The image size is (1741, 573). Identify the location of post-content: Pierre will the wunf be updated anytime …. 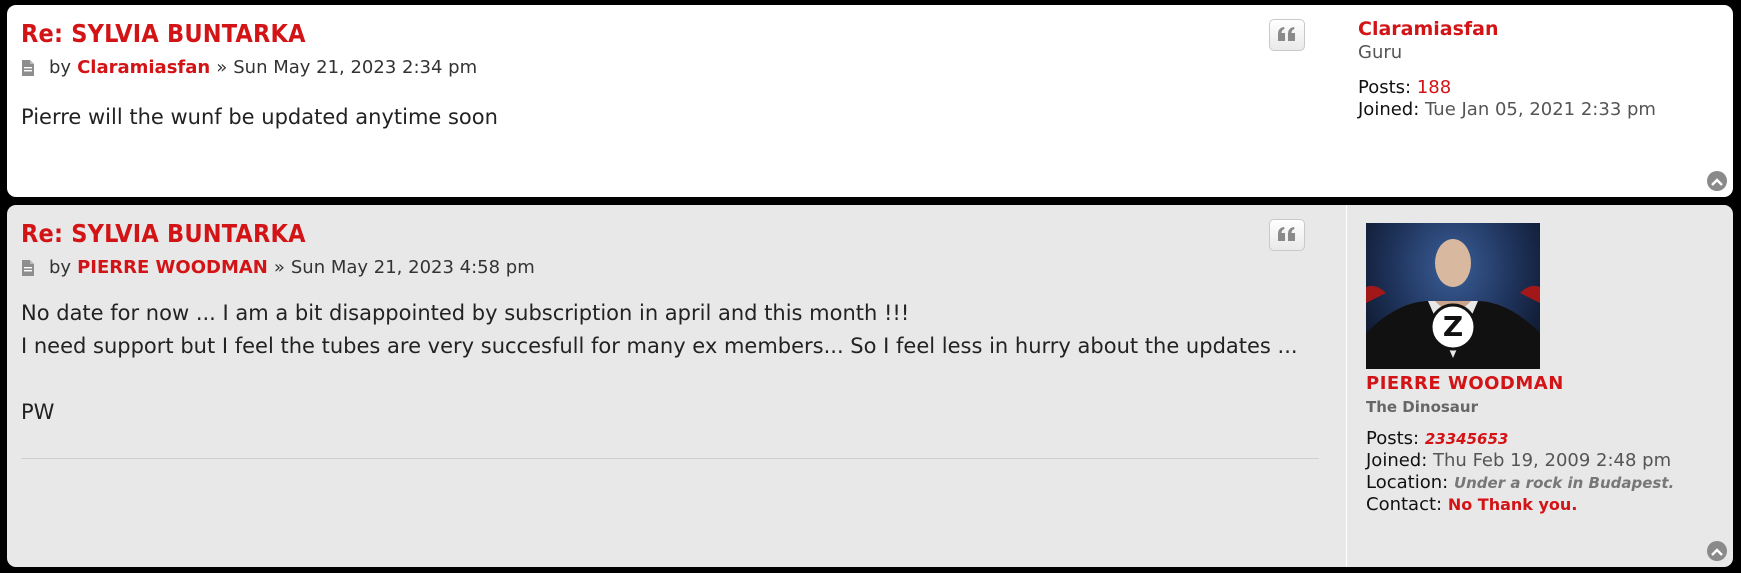
(259, 117).